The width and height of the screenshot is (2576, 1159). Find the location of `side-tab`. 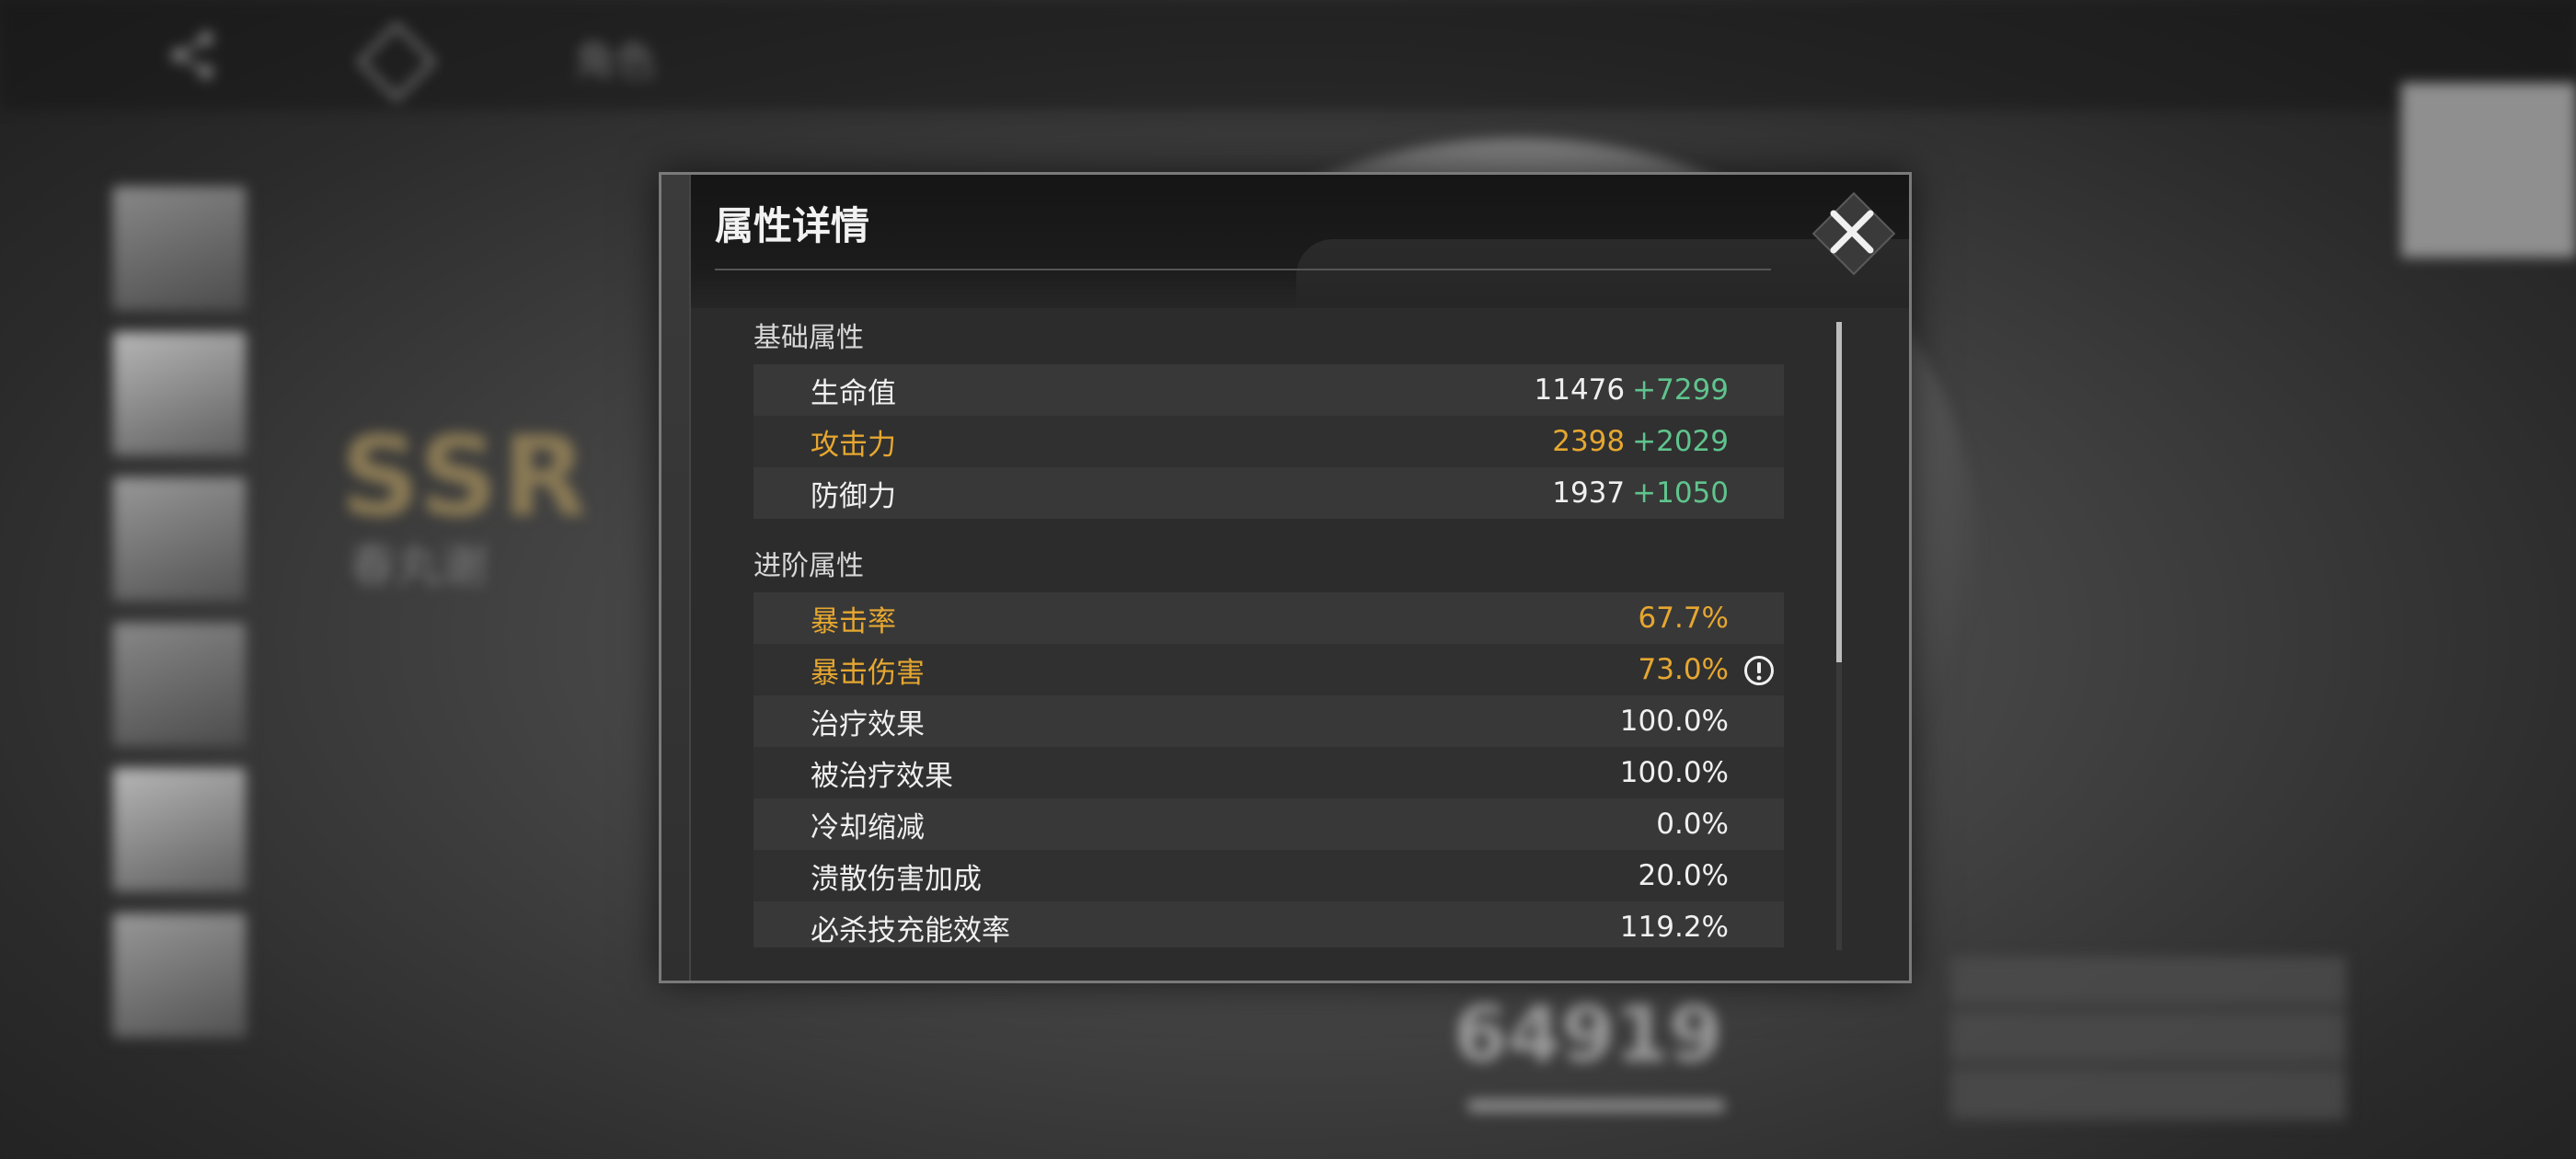

side-tab is located at coordinates (2488, 170).